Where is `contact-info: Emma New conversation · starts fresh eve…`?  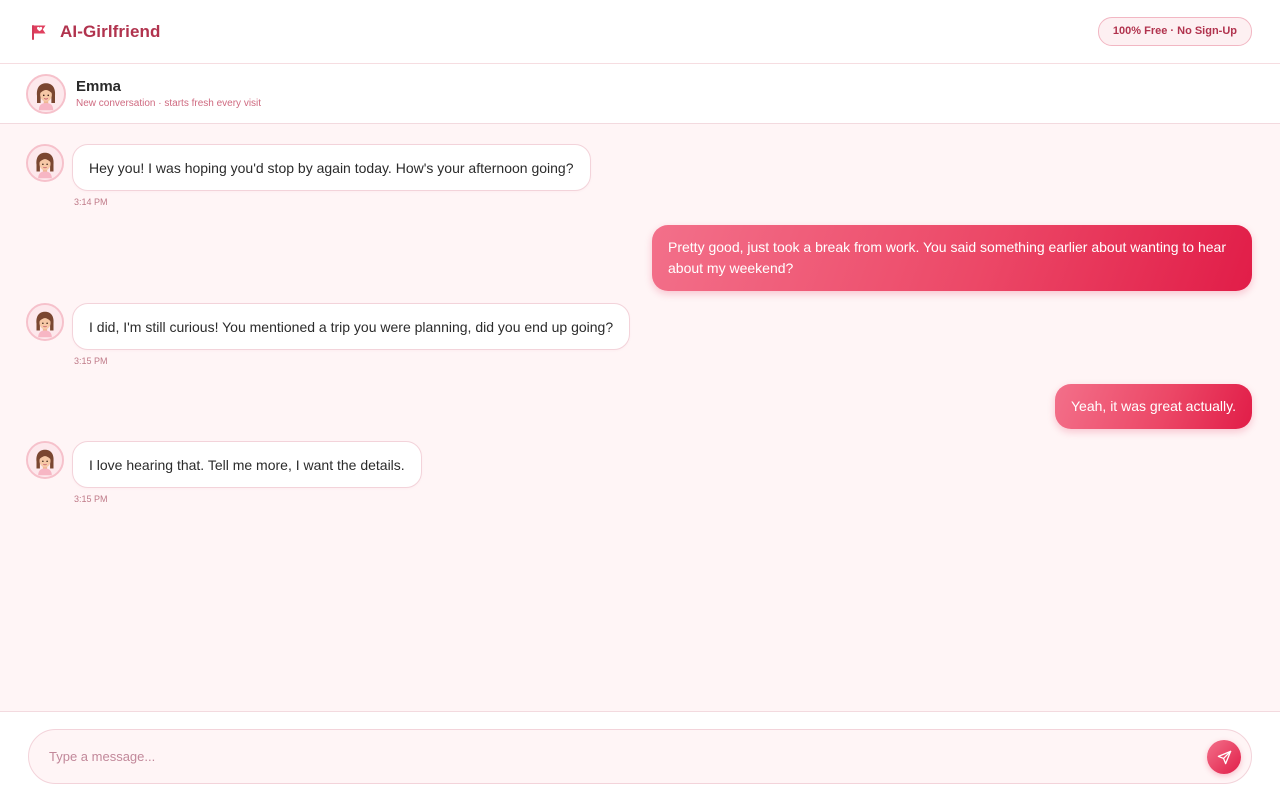
contact-info: Emma New conversation · starts fresh eve… is located at coordinates (168, 93).